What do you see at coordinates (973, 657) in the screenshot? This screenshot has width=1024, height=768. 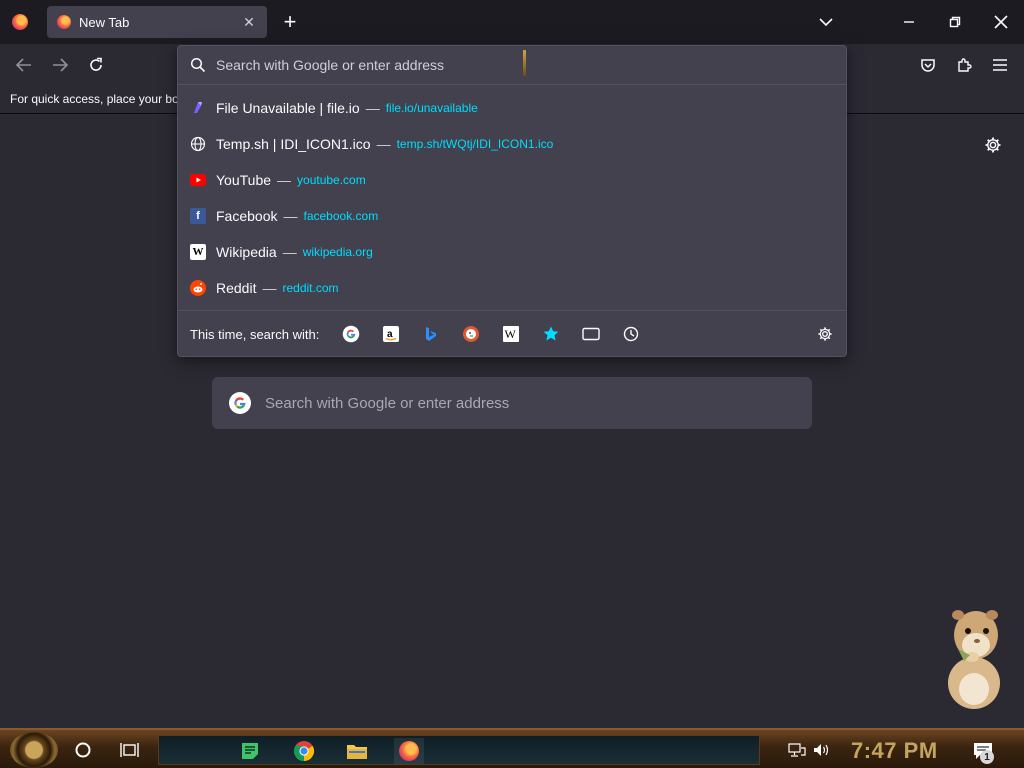 I see `hamster-desktop-widget` at bounding box center [973, 657].